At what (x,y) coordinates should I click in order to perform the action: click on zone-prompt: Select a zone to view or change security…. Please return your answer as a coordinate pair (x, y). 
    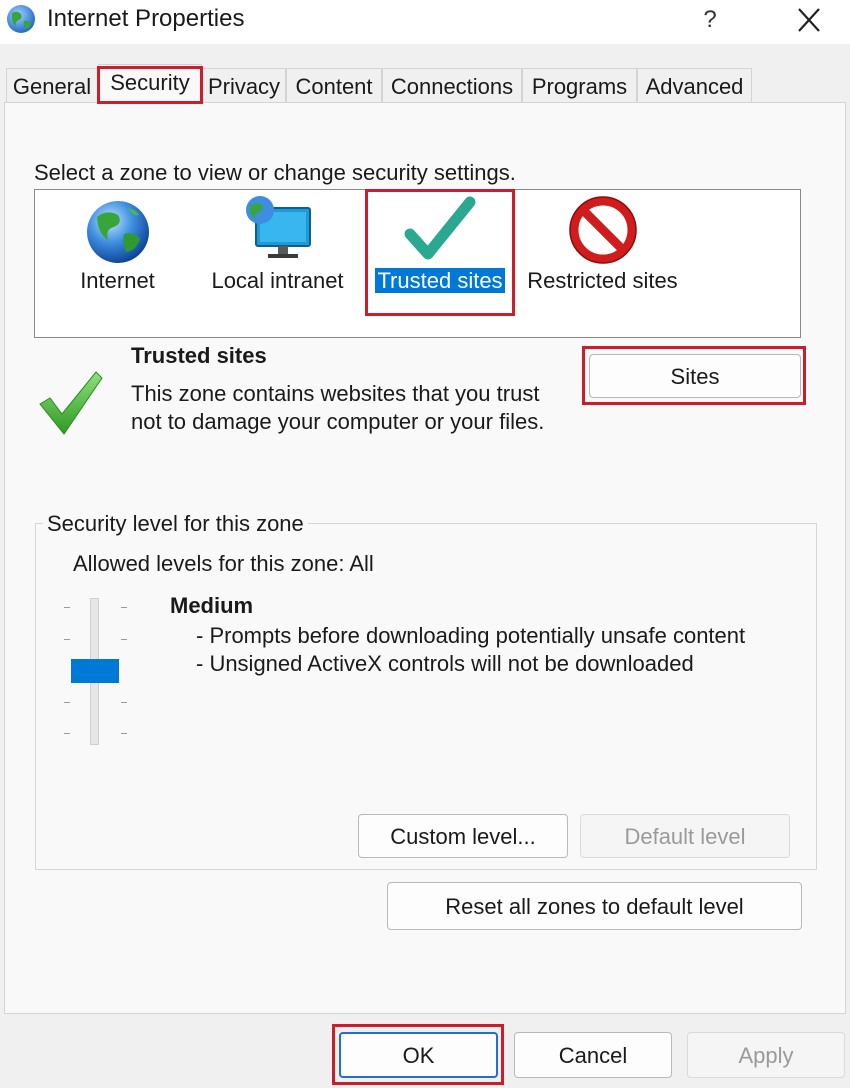
    Looking at the image, I should click on (275, 172).